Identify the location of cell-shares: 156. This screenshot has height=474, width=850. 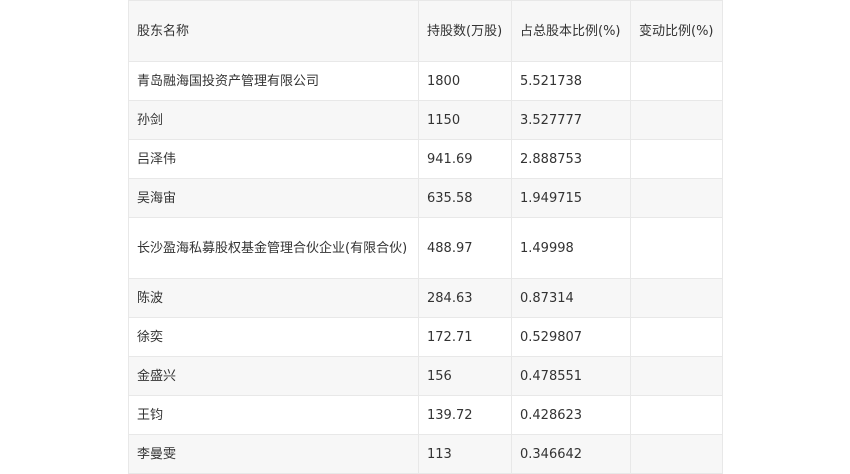
(465, 376).